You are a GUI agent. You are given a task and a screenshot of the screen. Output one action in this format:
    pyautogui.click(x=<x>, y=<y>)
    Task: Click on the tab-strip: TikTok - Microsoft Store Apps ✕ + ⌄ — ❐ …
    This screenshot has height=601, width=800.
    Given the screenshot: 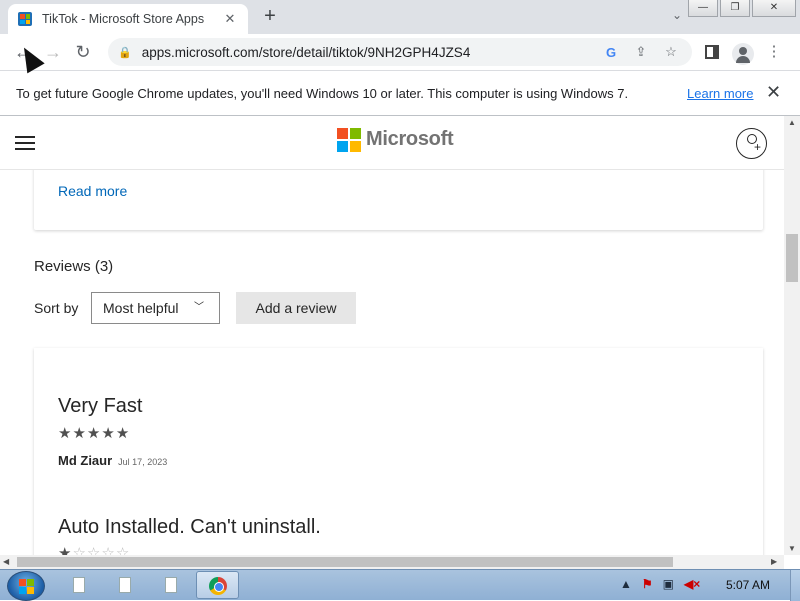 What is the action you would take?
    pyautogui.click(x=400, y=17)
    